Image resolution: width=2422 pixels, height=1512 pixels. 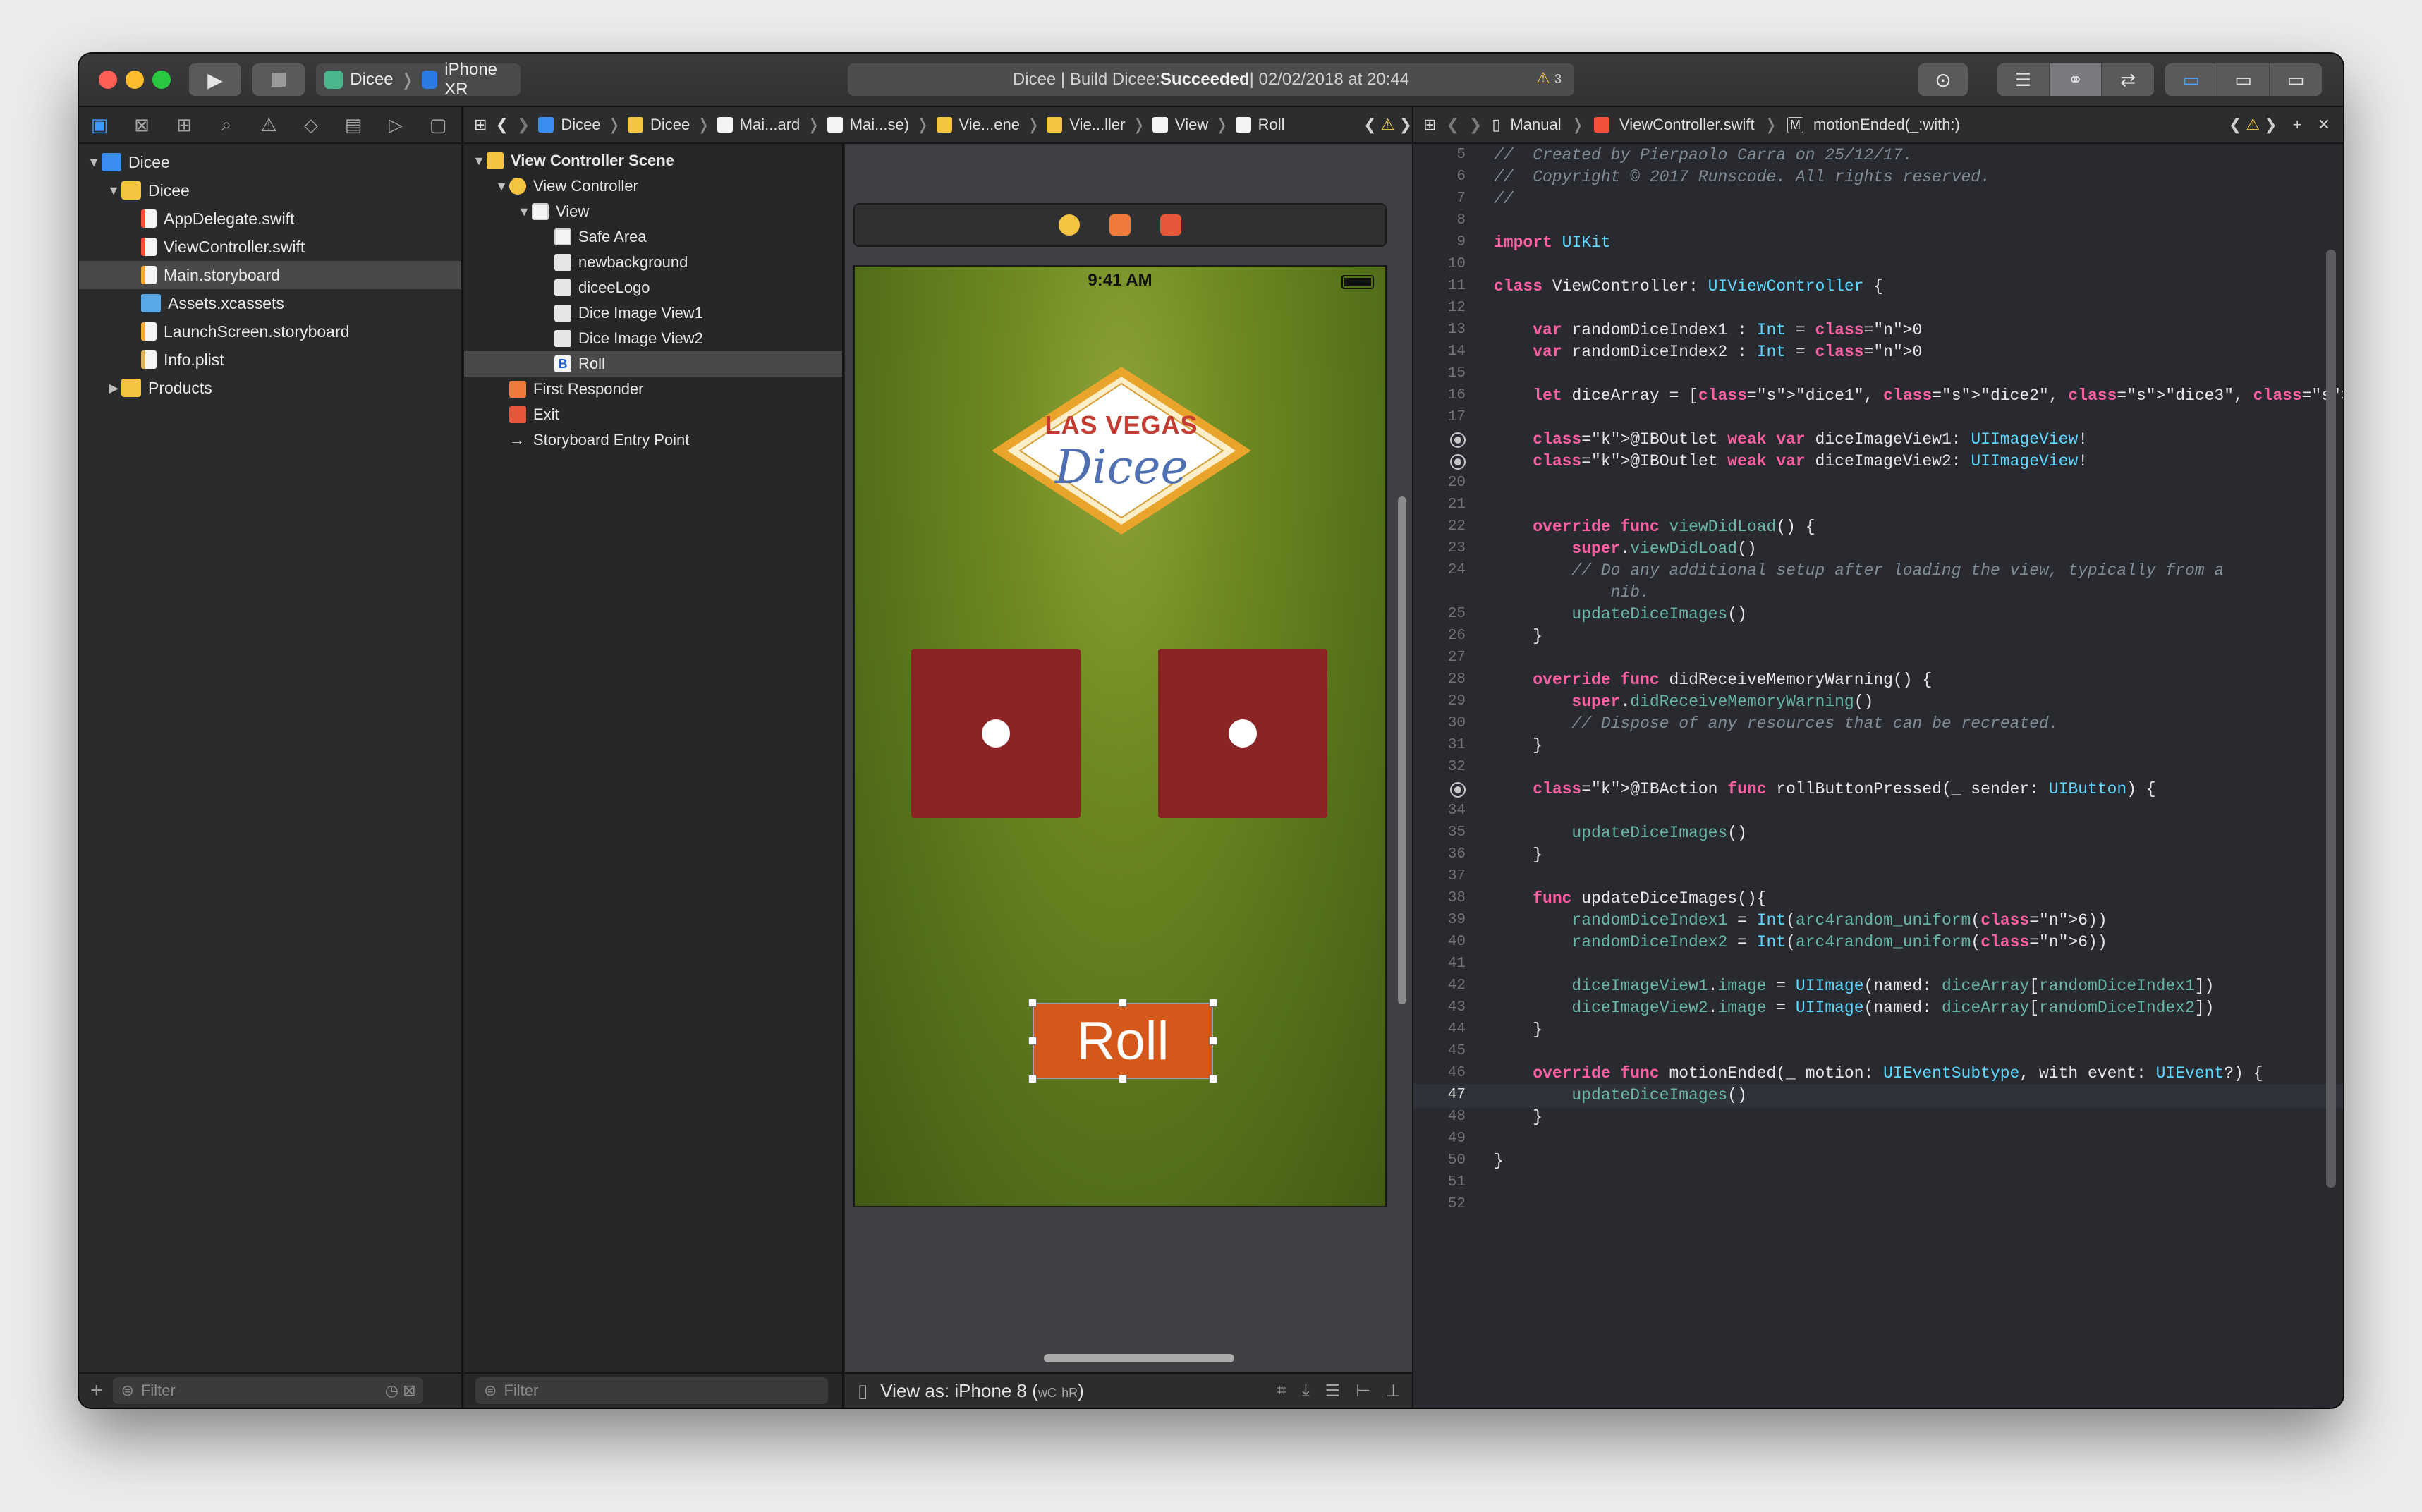 What do you see at coordinates (2296, 79) in the screenshot?
I see `inspector-toggle-icon: ▭` at bounding box center [2296, 79].